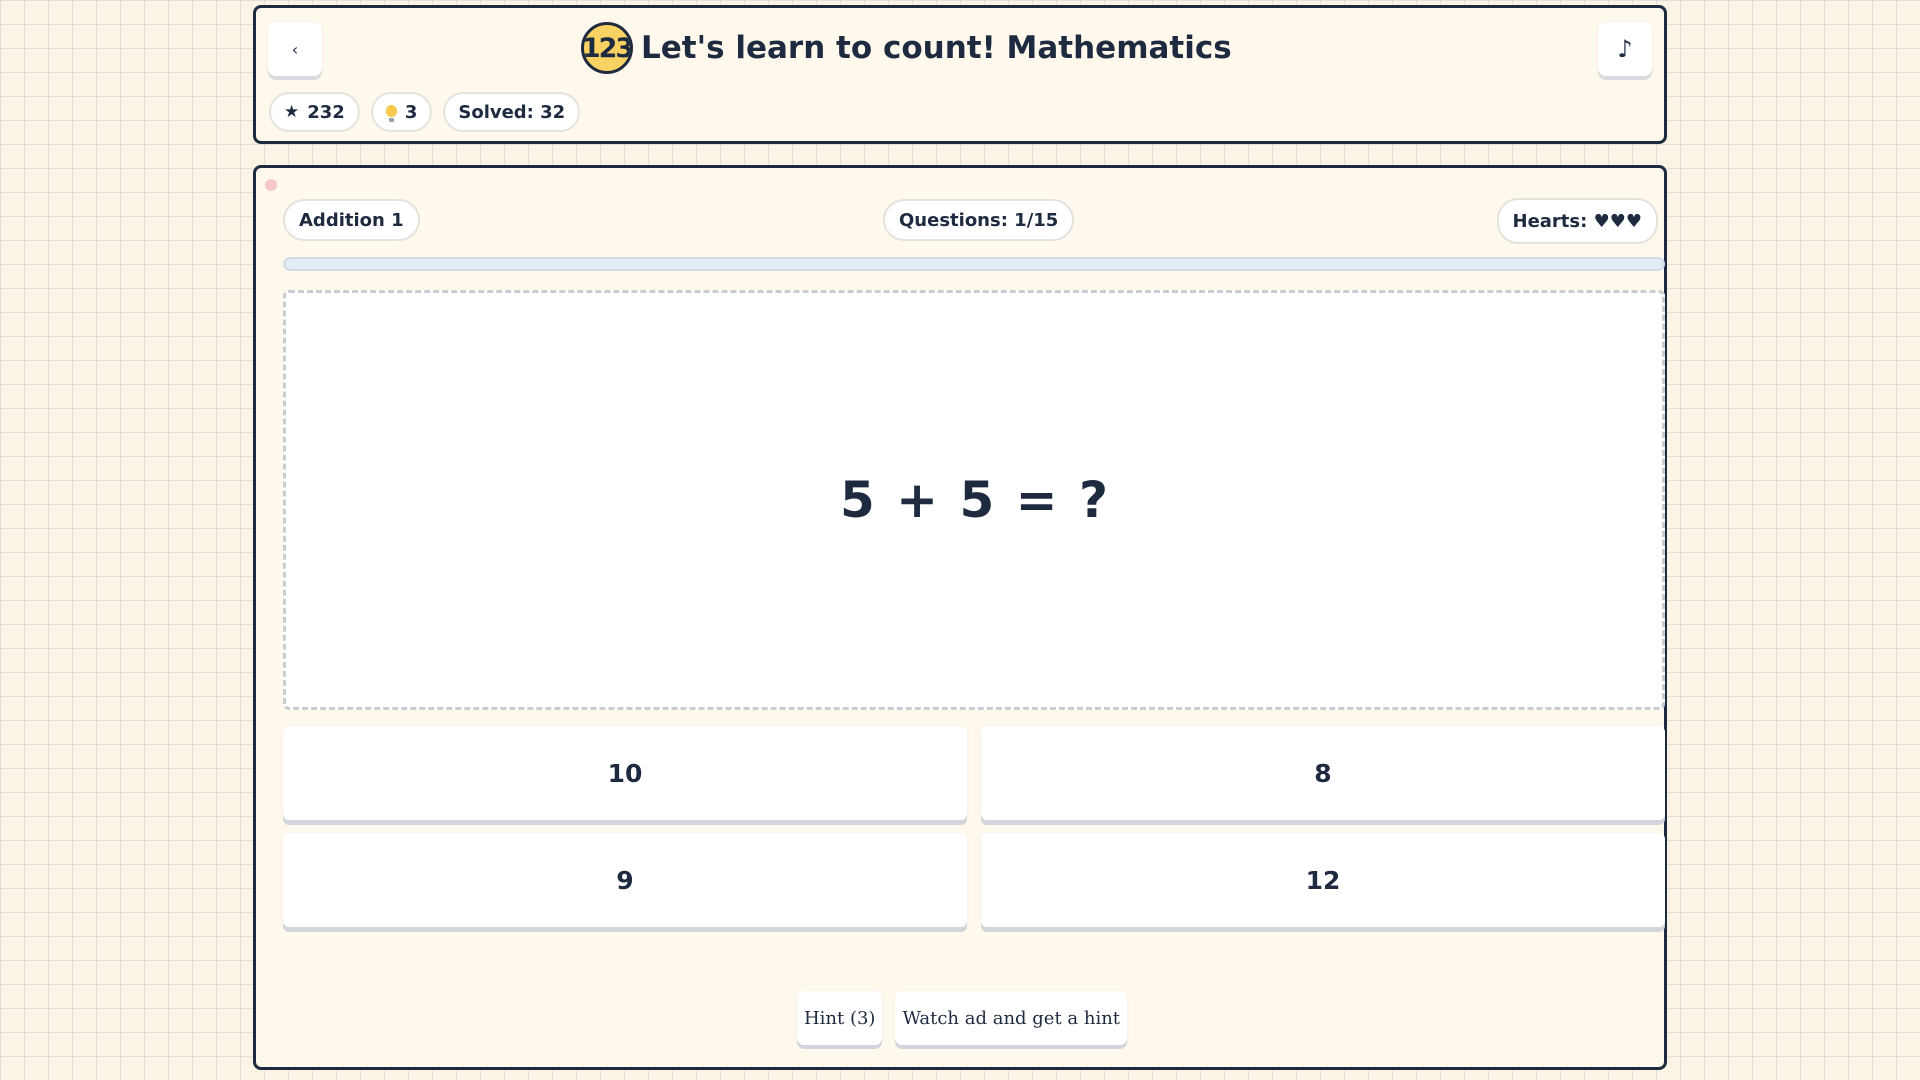 The width and height of the screenshot is (1920, 1080). I want to click on hints-badge: 3, so click(401, 112).